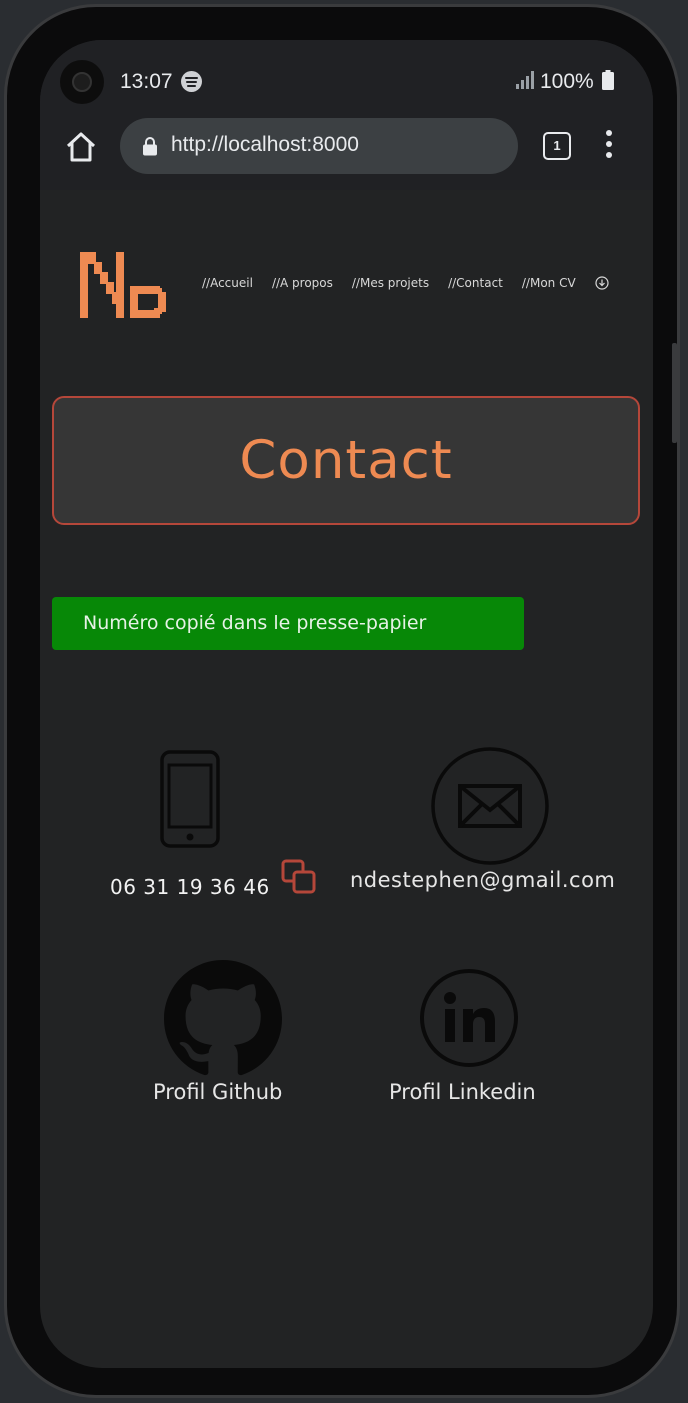 The height and width of the screenshot is (1403, 688). Describe the element at coordinates (567, 81) in the screenshot. I see `battery-percent: 100%` at that location.